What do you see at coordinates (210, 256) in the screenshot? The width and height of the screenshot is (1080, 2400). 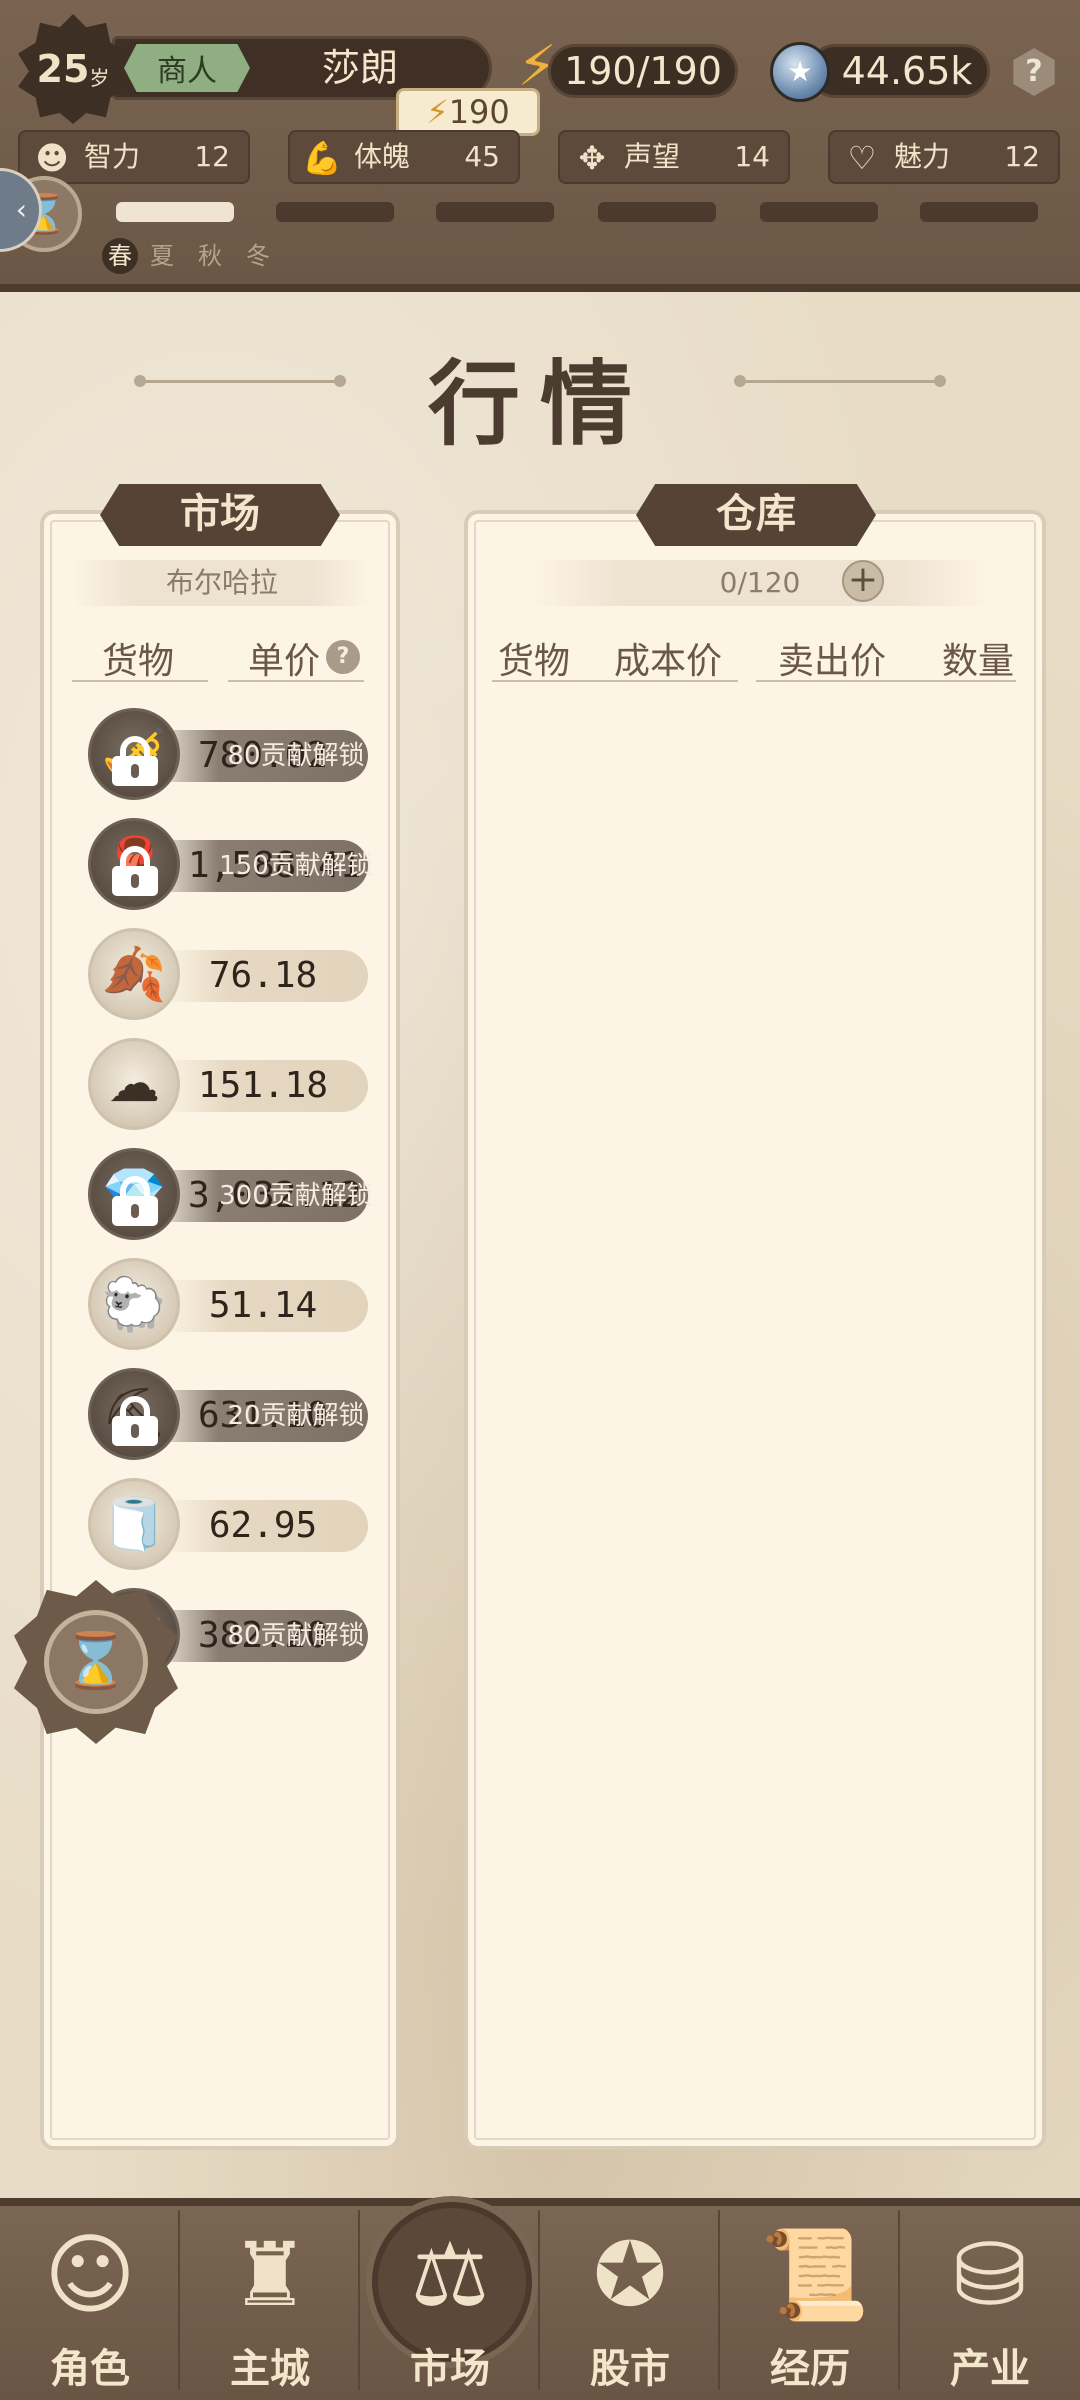 I see `season-autumn: 秋` at bounding box center [210, 256].